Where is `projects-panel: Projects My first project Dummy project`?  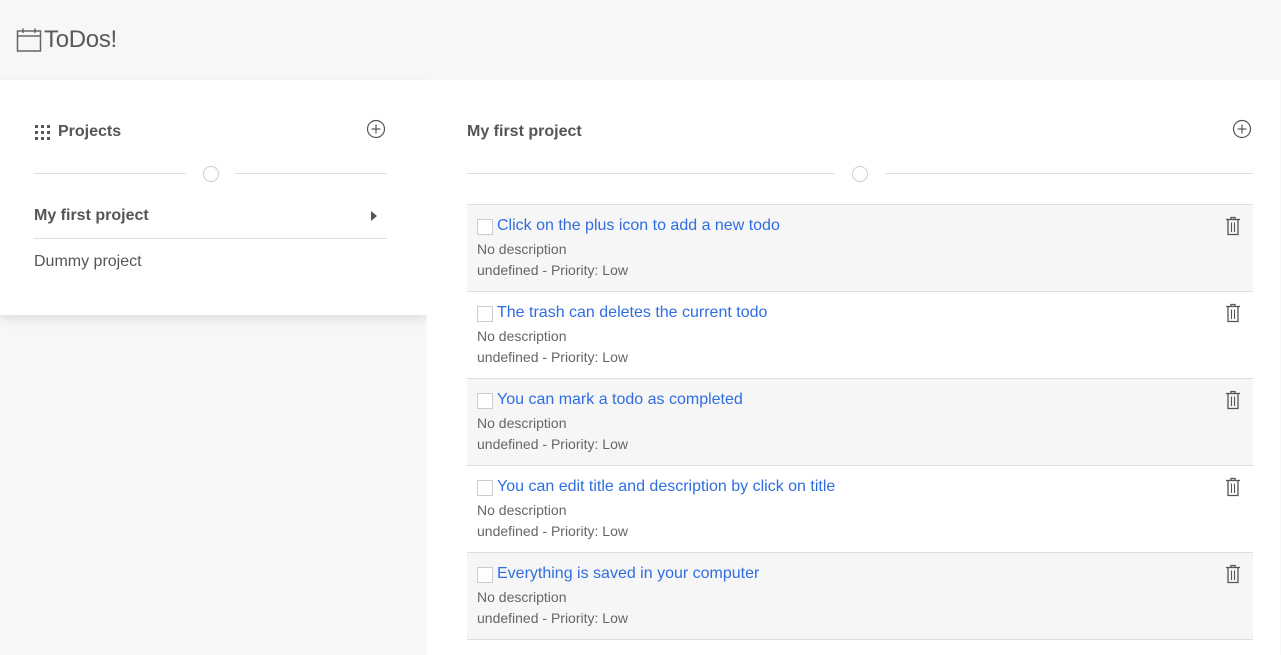
projects-panel: Projects My first project Dummy project is located at coordinates (213, 197).